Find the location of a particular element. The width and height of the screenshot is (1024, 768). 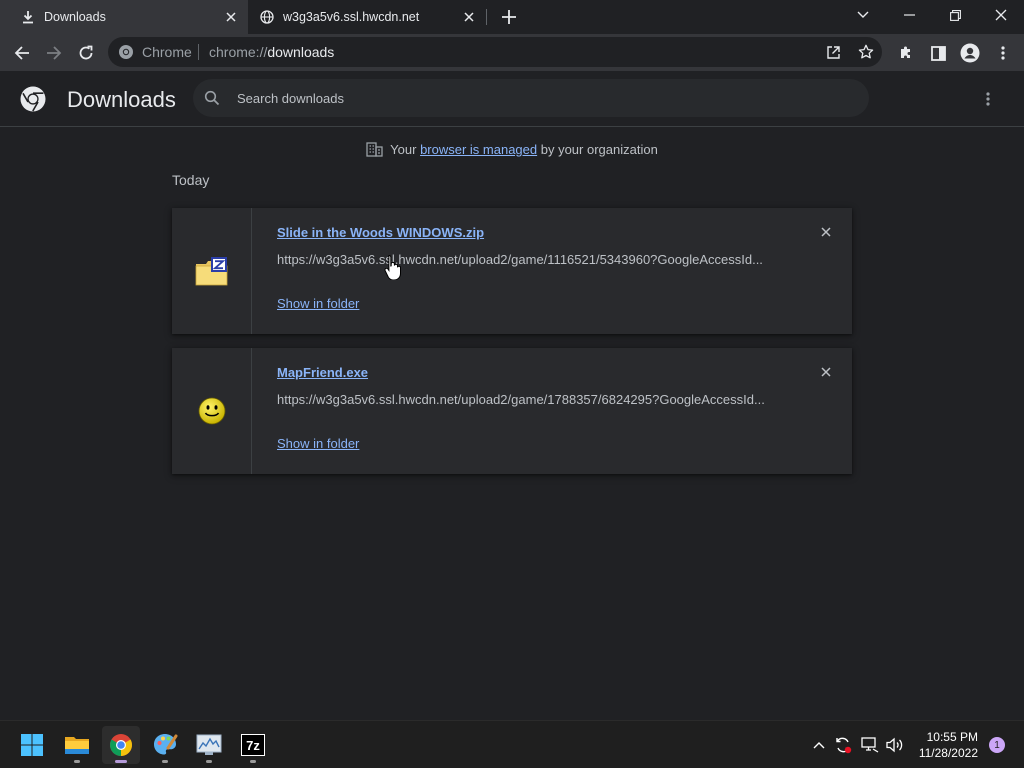

network-icon is located at coordinates (870, 745).